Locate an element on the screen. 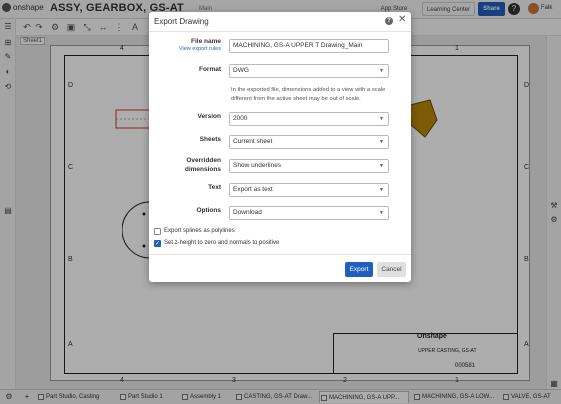 Image resolution: width=561 pixels, height=404 pixels. sheets-select: Current sheet ▼ is located at coordinates (309, 142).